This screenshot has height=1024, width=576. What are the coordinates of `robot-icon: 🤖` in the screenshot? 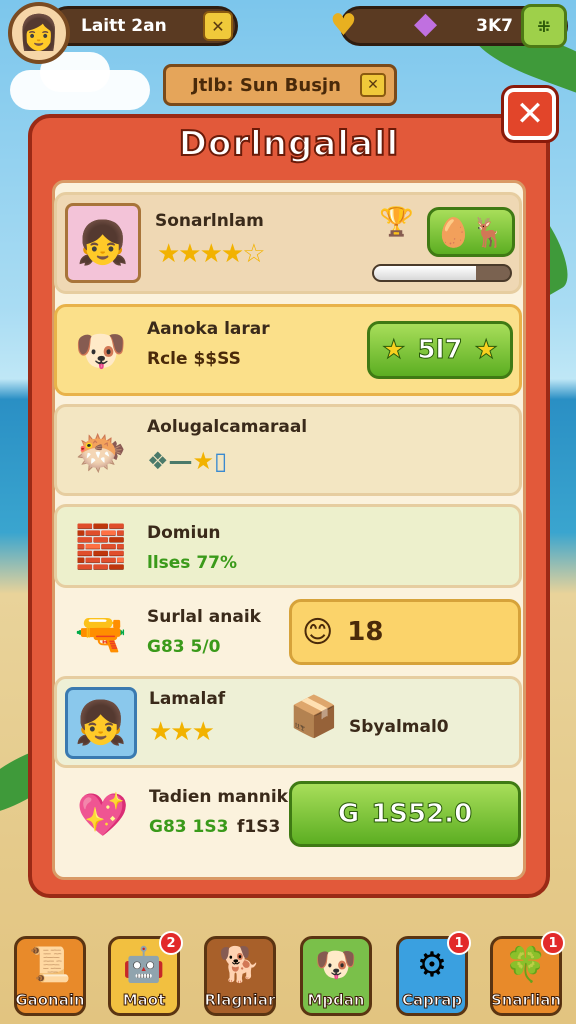 It's located at (144, 965).